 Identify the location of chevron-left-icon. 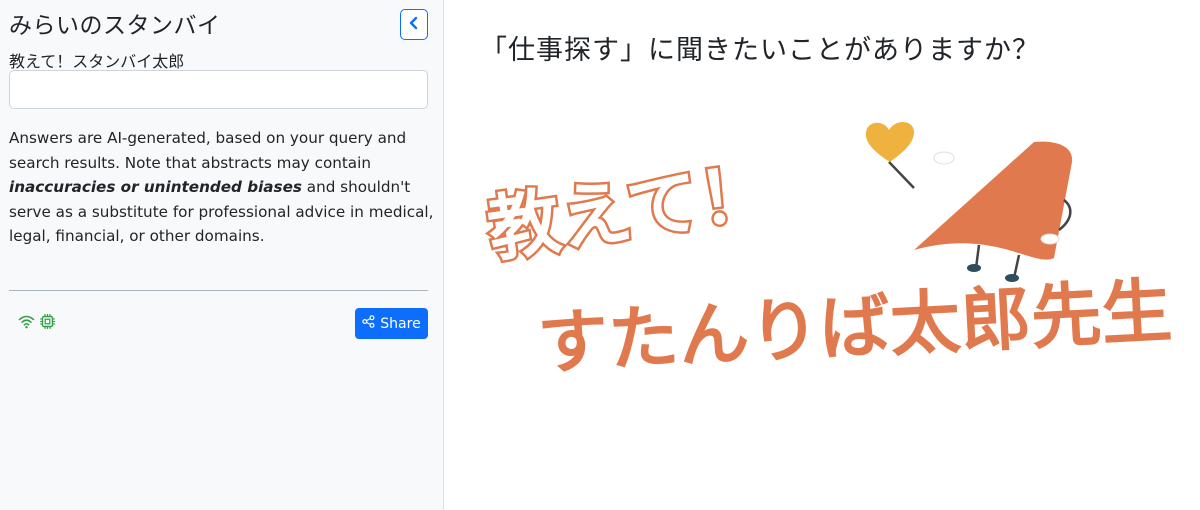
(414, 24).